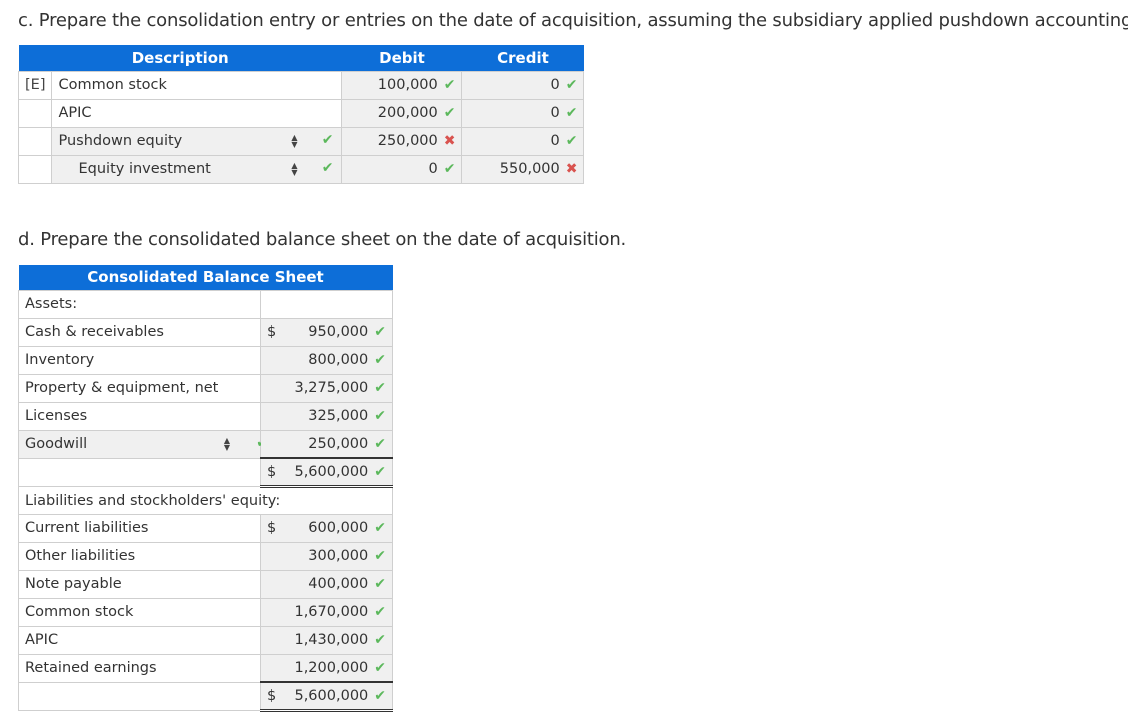 This screenshot has width=1128, height=718. I want to click on line-item-text: Inventory, so click(60, 360).